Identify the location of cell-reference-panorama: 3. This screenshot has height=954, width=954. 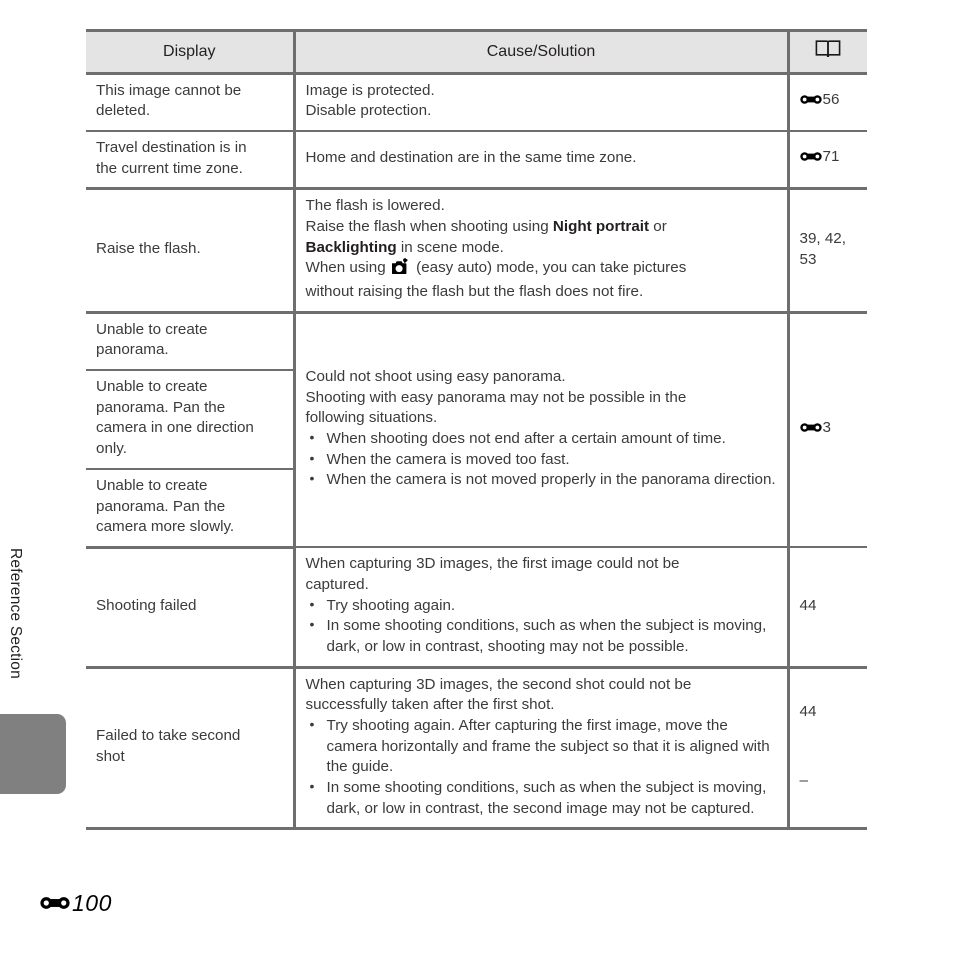
(826, 430).